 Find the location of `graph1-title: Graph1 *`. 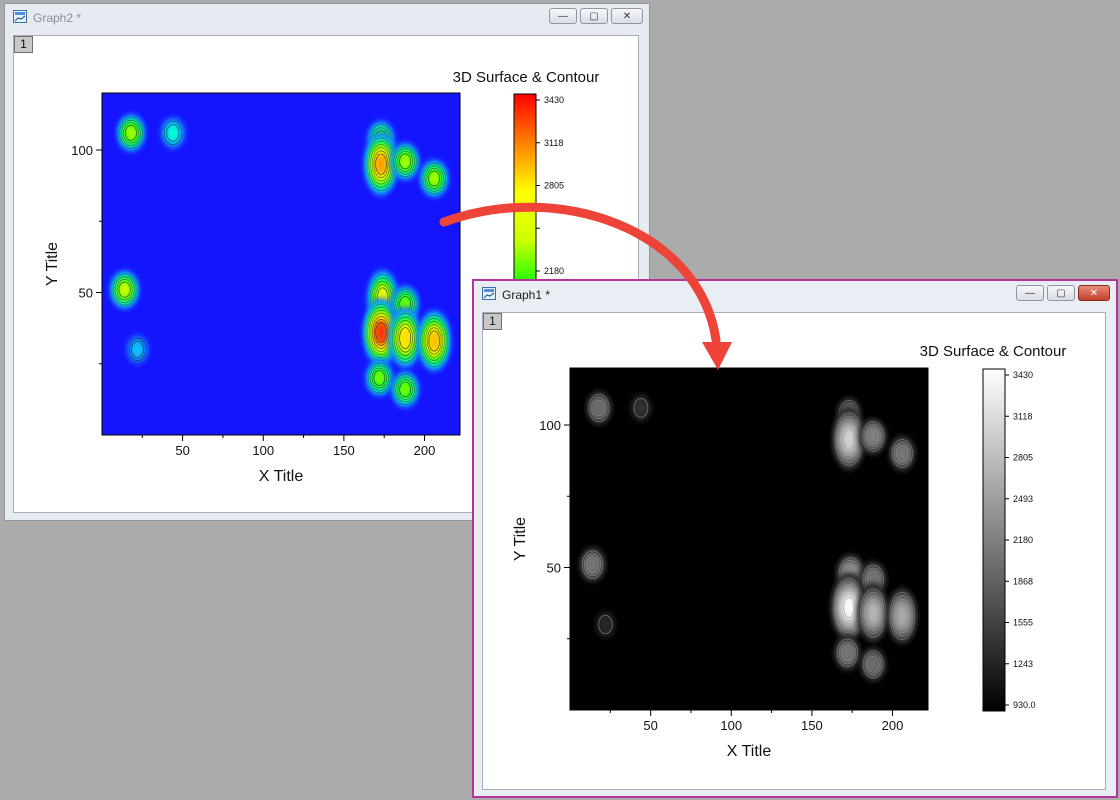

graph1-title: Graph1 * is located at coordinates (526, 295).